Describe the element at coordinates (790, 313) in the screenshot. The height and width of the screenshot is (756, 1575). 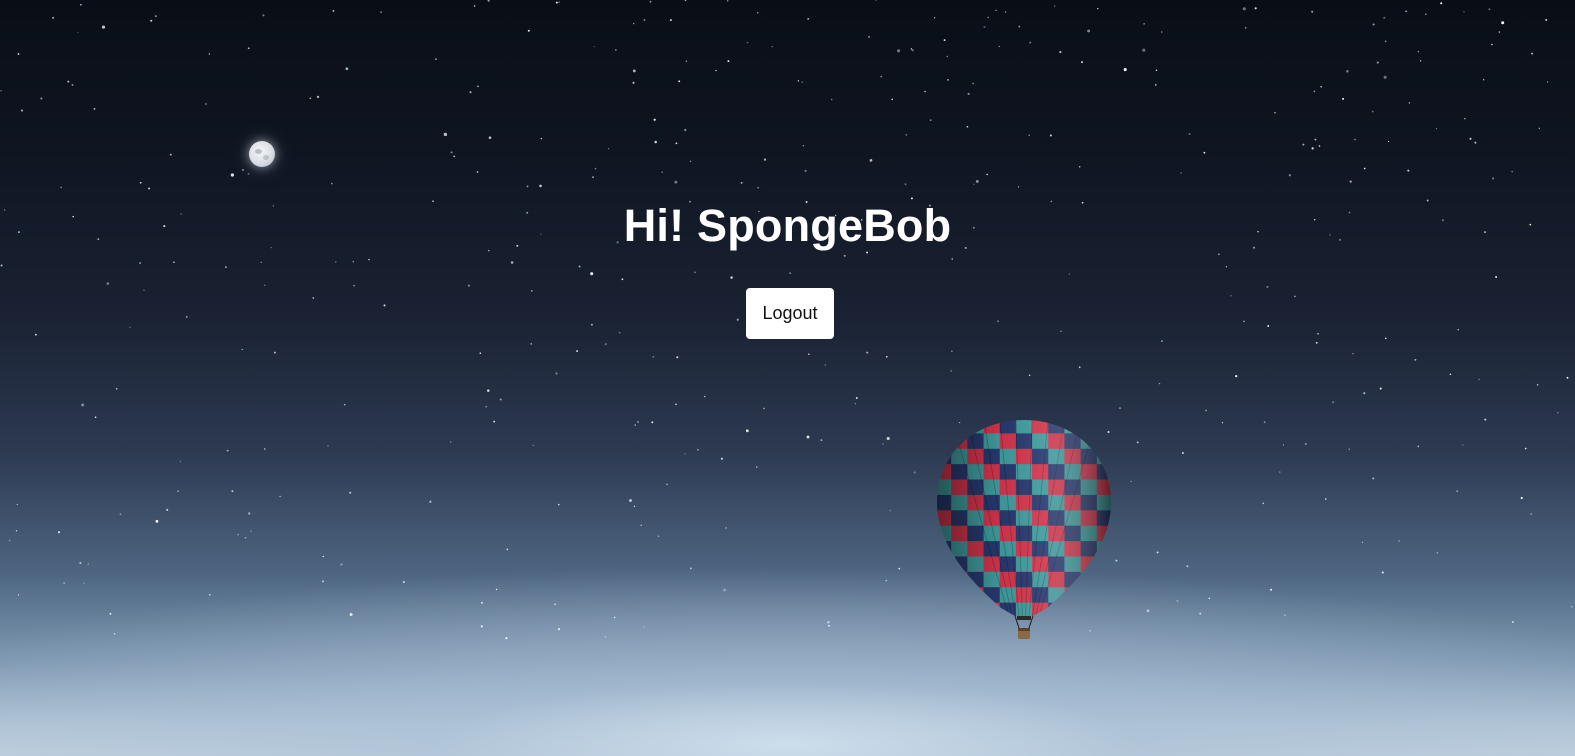
I see `logout-button: Logout` at that location.